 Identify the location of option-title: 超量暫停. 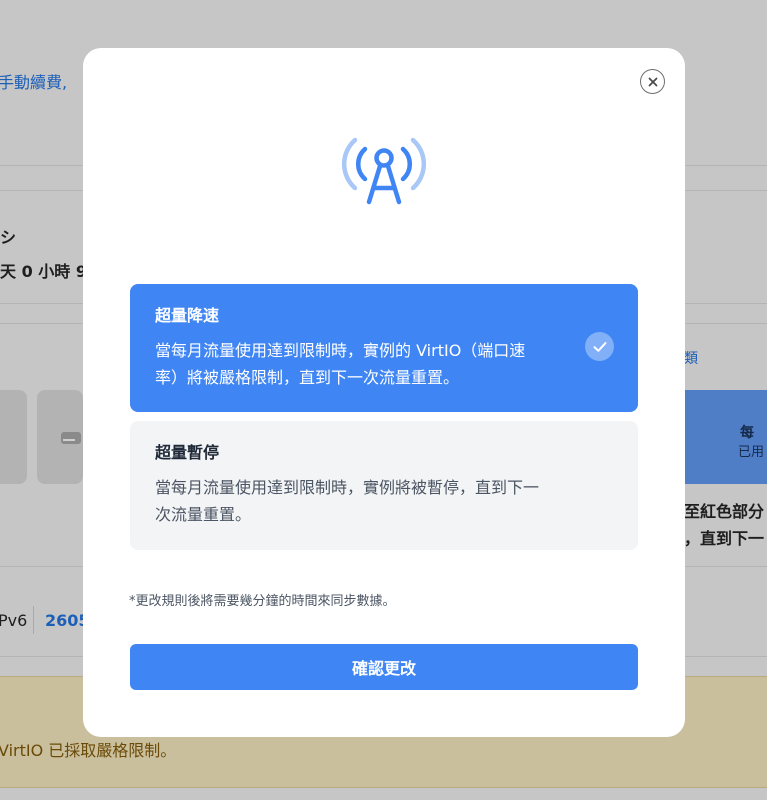
(187, 452).